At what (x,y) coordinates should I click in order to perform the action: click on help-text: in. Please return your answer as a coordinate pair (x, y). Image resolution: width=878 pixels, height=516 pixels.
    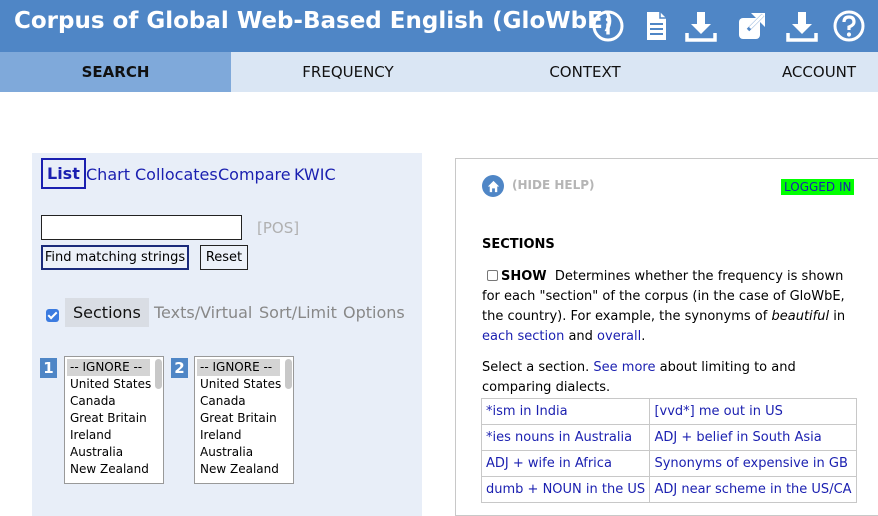
    Looking at the image, I should click on (837, 316).